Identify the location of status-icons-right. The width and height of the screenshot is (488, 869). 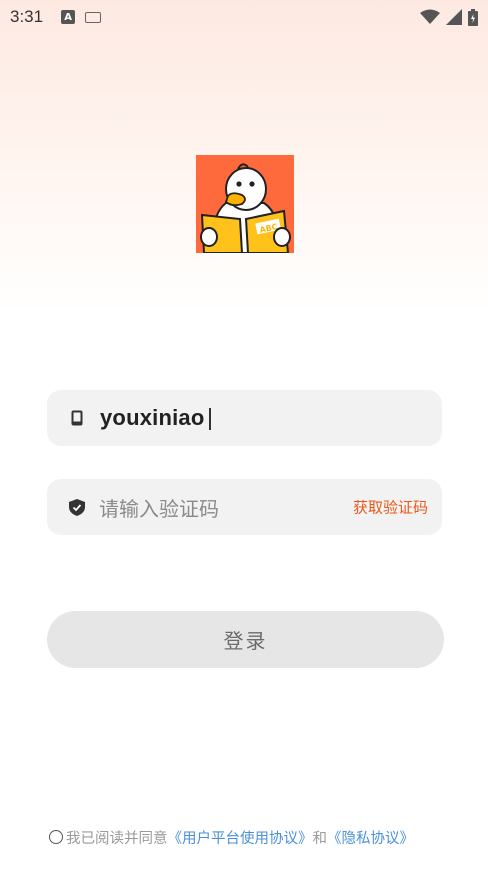
(449, 17).